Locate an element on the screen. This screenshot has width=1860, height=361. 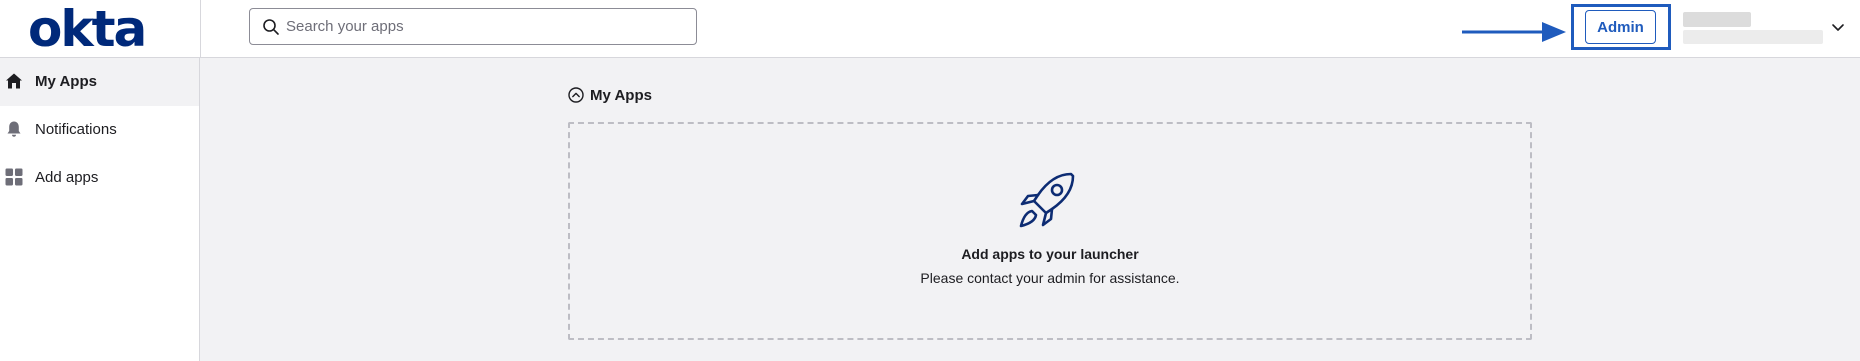
header-divider is located at coordinates (200, 29).